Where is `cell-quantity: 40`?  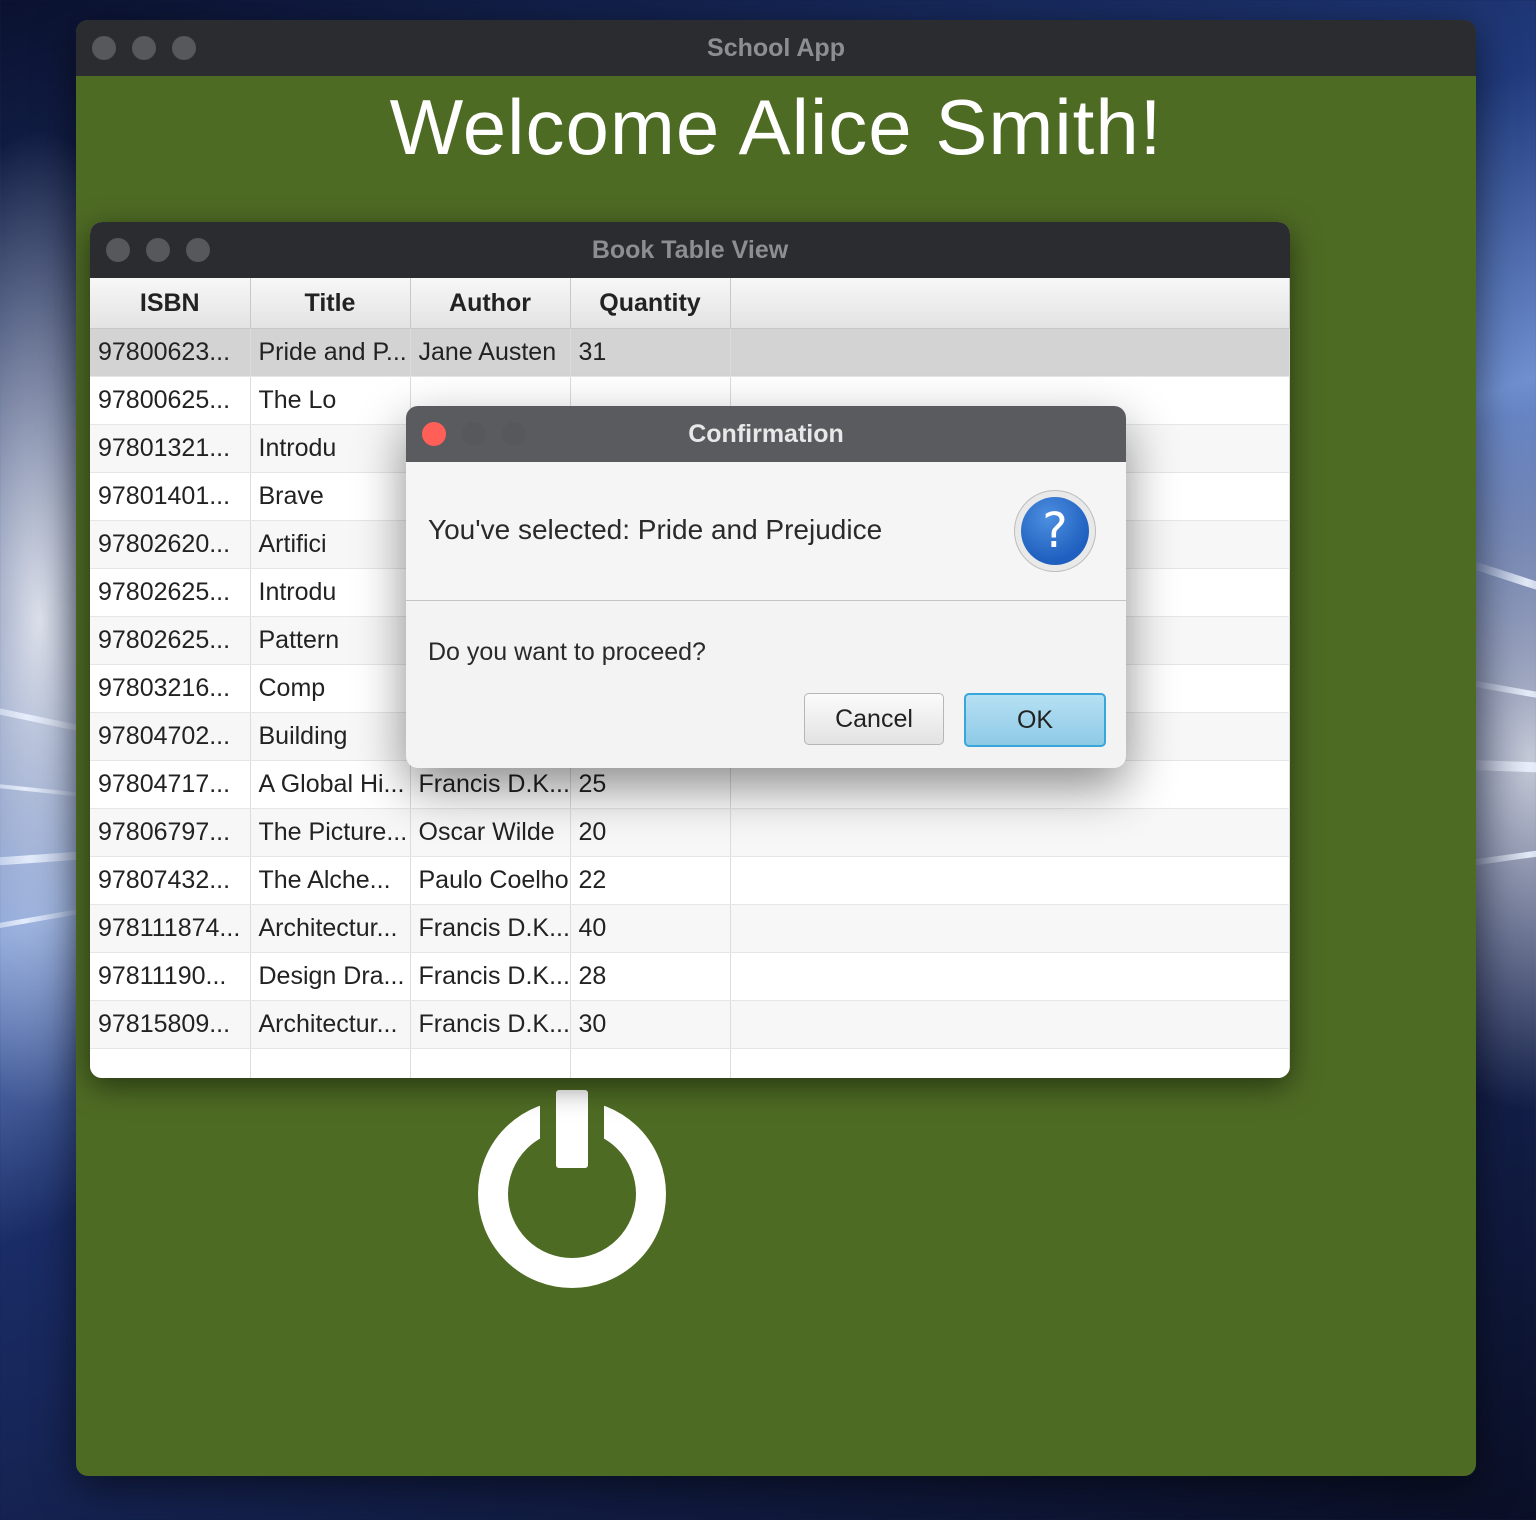 cell-quantity: 40 is located at coordinates (650, 928).